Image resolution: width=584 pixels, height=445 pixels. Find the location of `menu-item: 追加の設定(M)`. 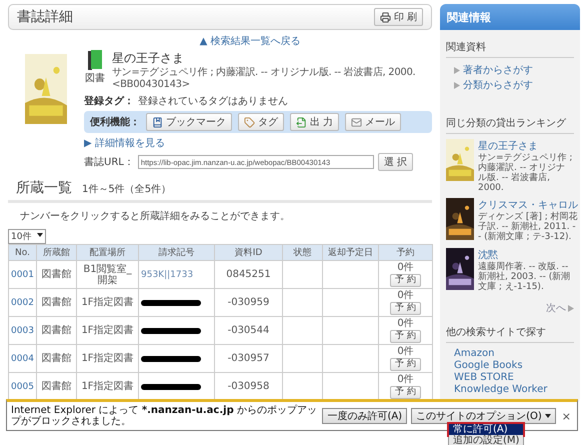

menu-item: 追加の設定(M) is located at coordinates (486, 440).